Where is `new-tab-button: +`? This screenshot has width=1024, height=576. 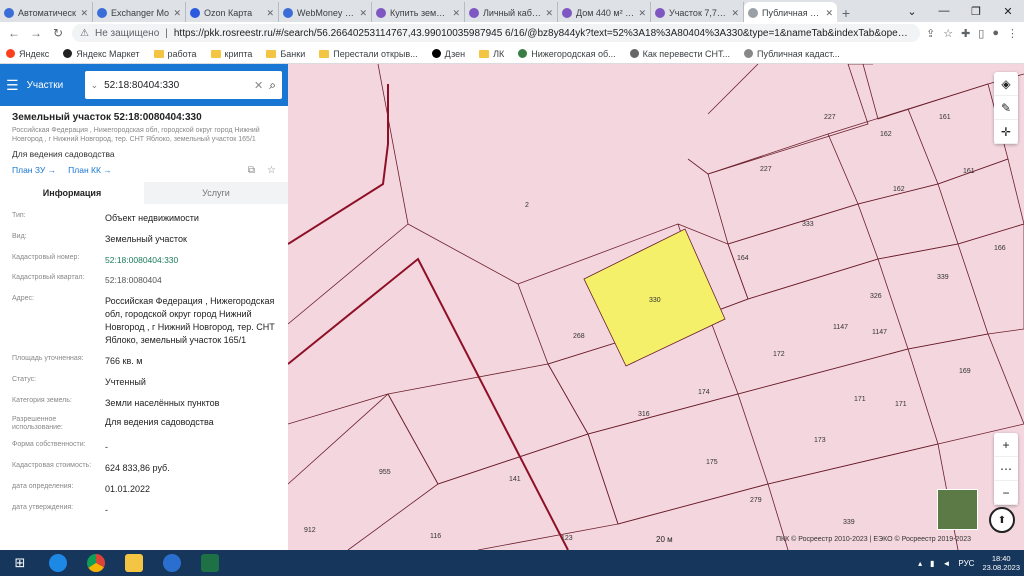
new-tab-button: + is located at coordinates (846, 13).